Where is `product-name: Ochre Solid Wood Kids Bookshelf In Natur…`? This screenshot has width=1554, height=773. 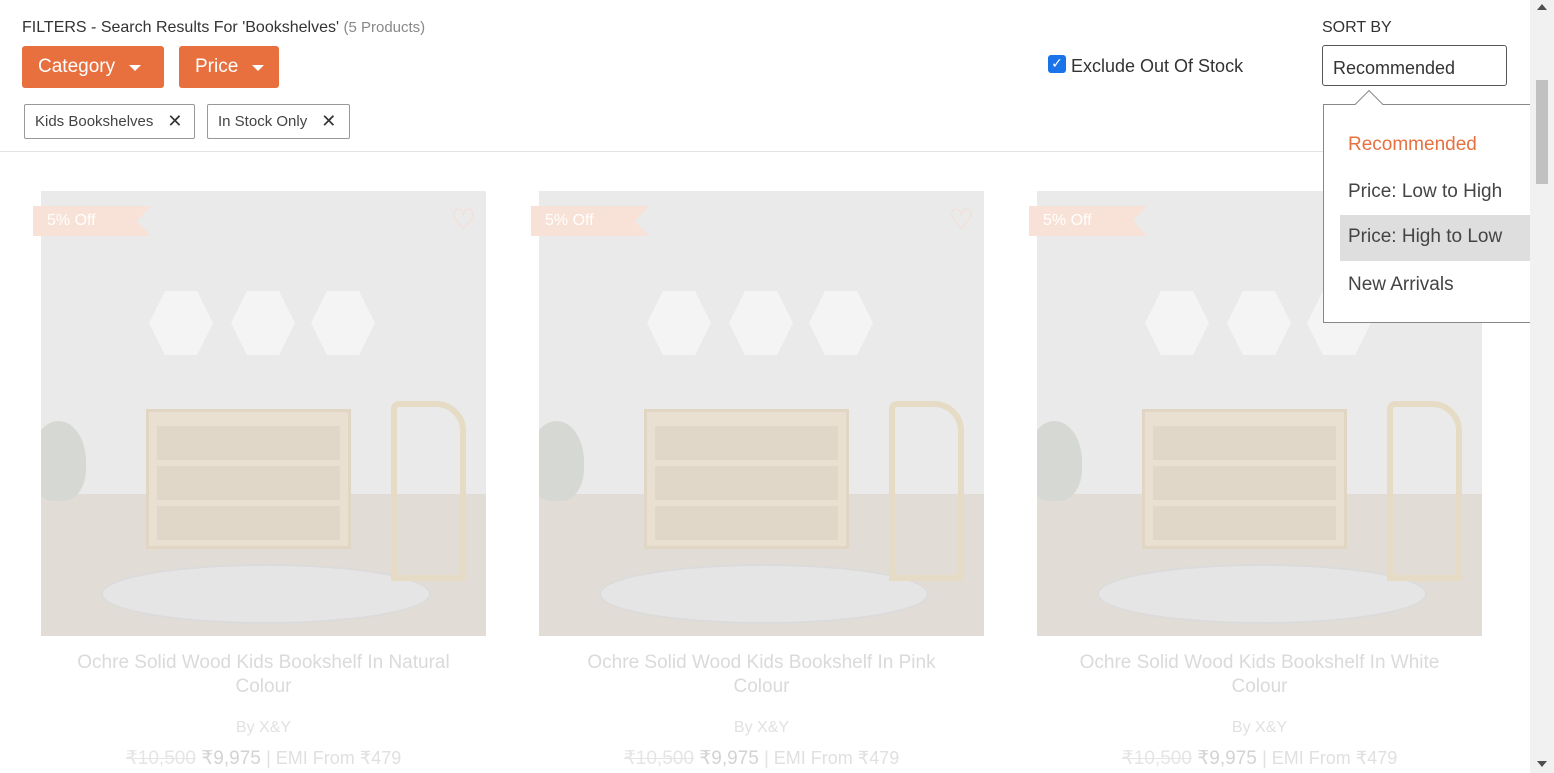 product-name: Ochre Solid Wood Kids Bookshelf In Natur… is located at coordinates (263, 675).